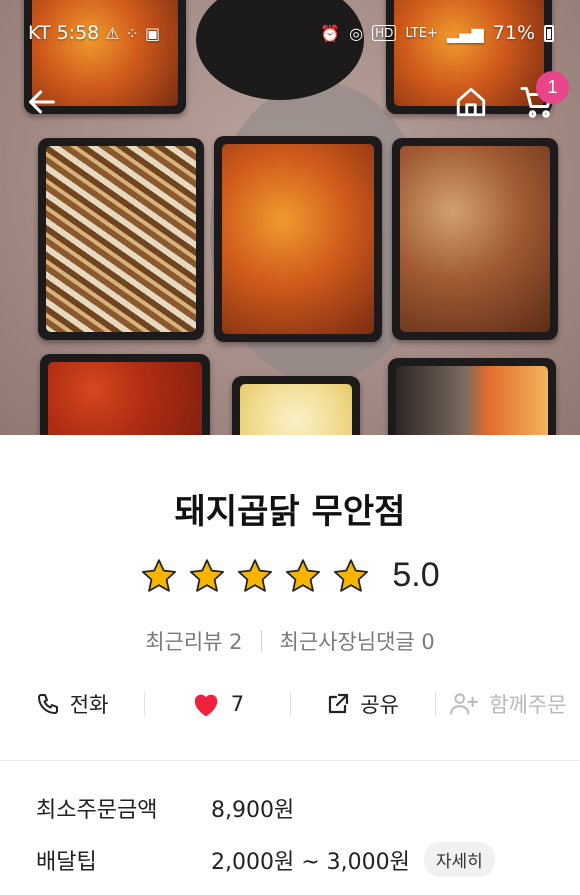 This screenshot has height=895, width=580. I want to click on group-order-button: 함께주문, so click(508, 704).